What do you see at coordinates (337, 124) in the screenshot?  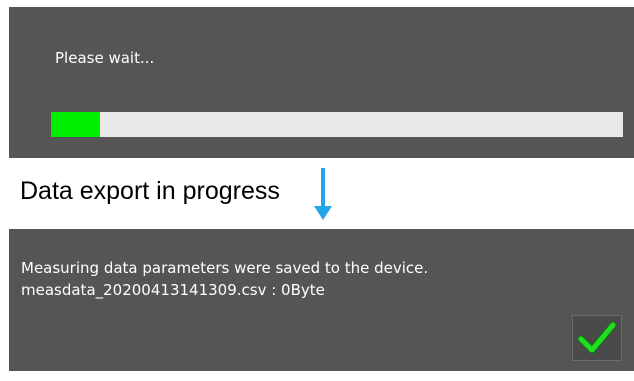 I see `export-progress-bar` at bounding box center [337, 124].